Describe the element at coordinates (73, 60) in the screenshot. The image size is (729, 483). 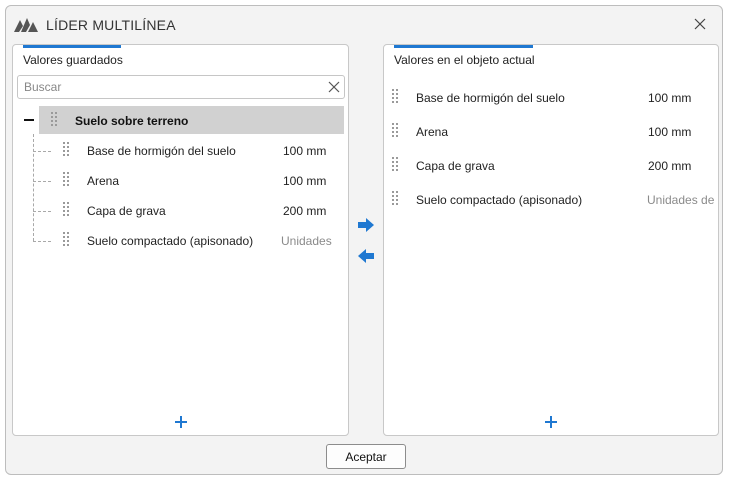
I see `saved-values-header: Valores guardados` at that location.